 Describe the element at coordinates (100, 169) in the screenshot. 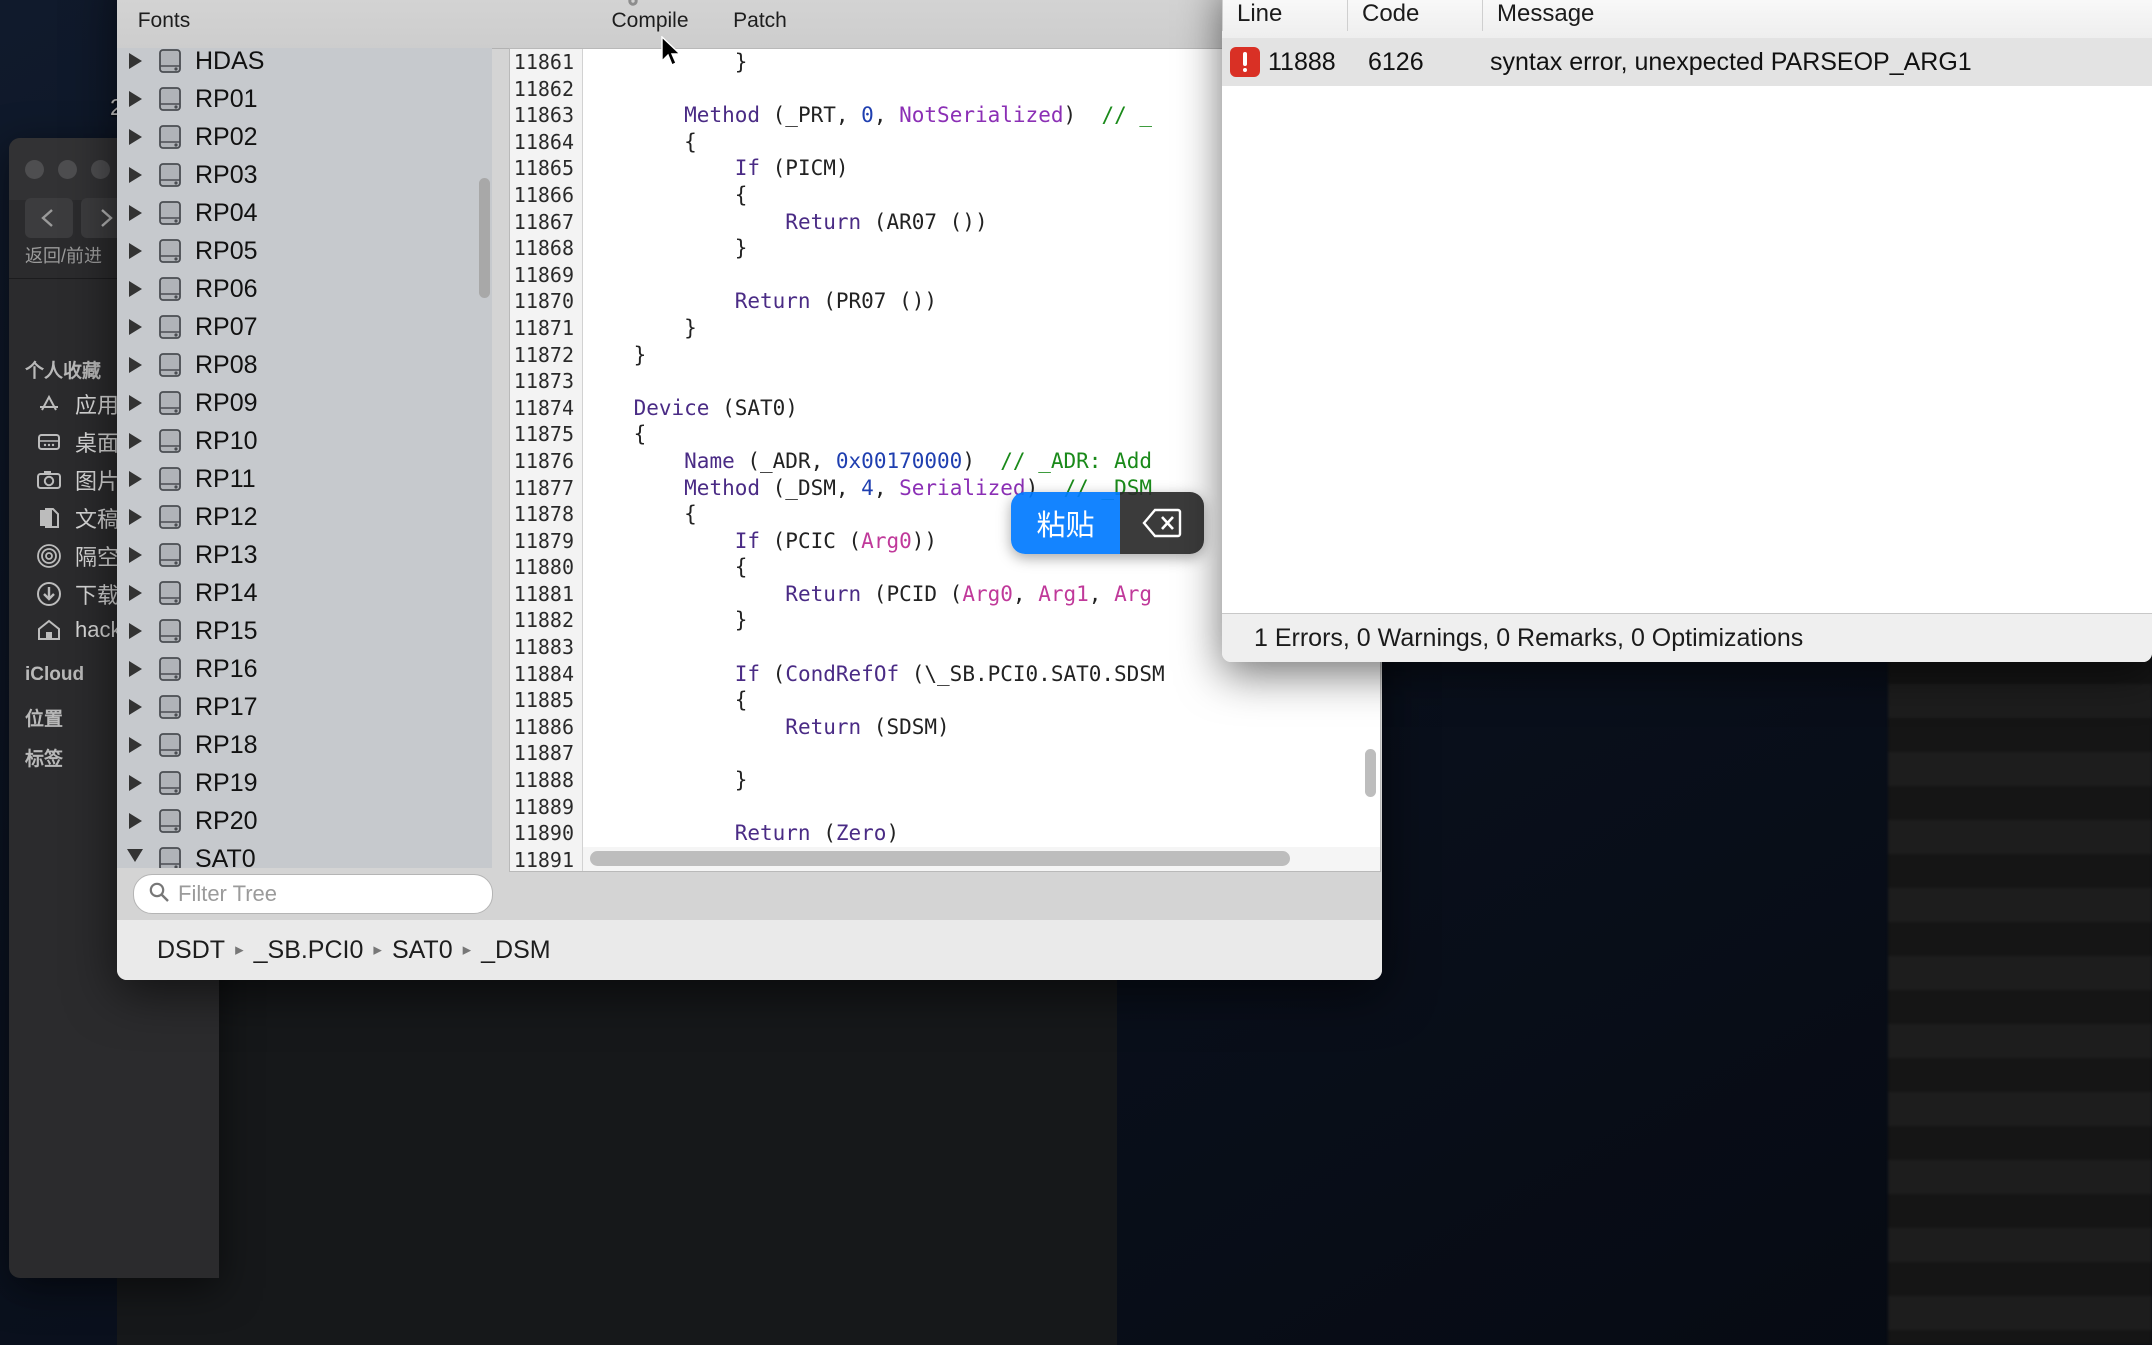

I see `maximize-icon` at that location.